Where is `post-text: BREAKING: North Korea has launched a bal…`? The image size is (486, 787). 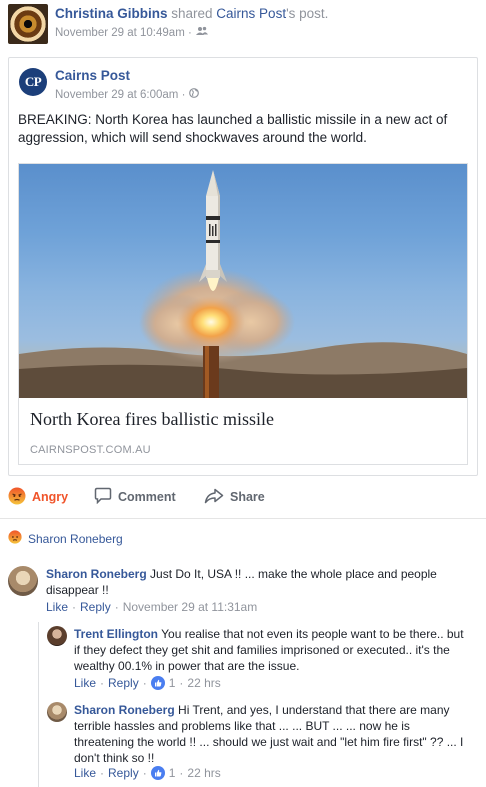
post-text: BREAKING: North Korea has launched a bal… is located at coordinates (233, 128).